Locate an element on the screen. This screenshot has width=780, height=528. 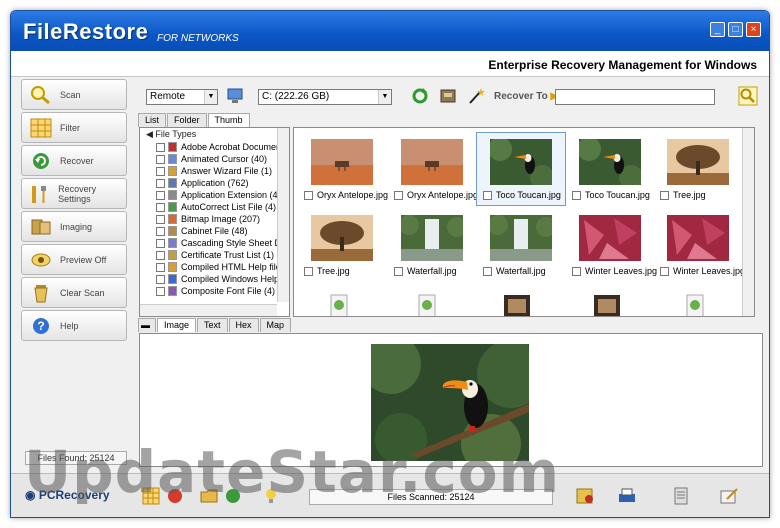
file-types-header: ◀ File Types is located at coordinates (214, 134).